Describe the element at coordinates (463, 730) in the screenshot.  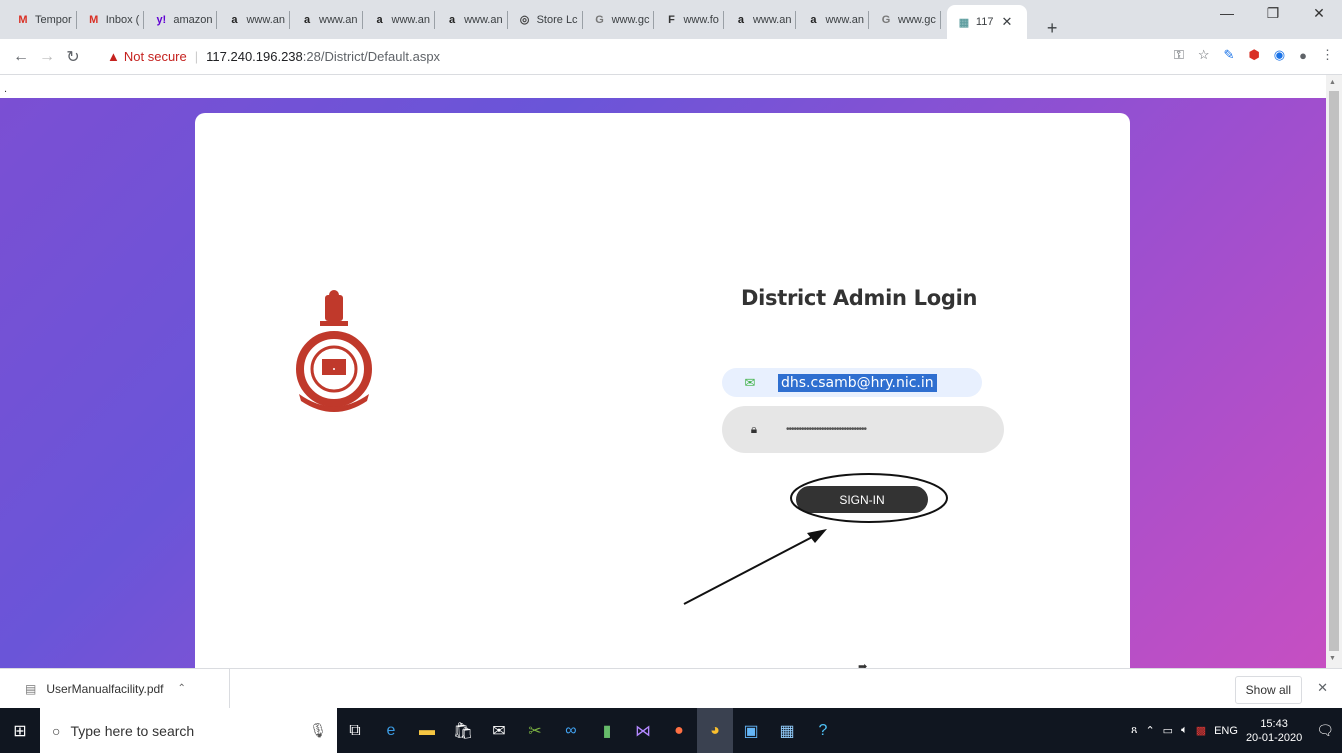
I see `store-icon: 🛍︎` at that location.